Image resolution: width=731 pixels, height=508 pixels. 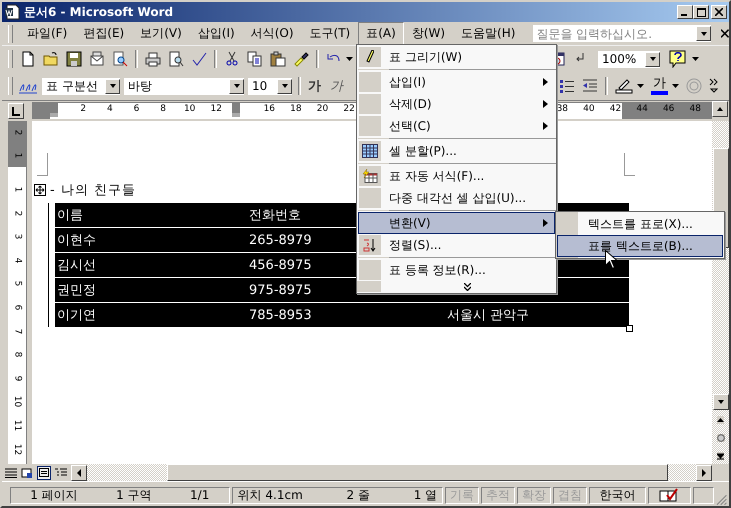 What do you see at coordinates (714, 86) in the screenshot?
I see `toolbar-options-icon` at bounding box center [714, 86].